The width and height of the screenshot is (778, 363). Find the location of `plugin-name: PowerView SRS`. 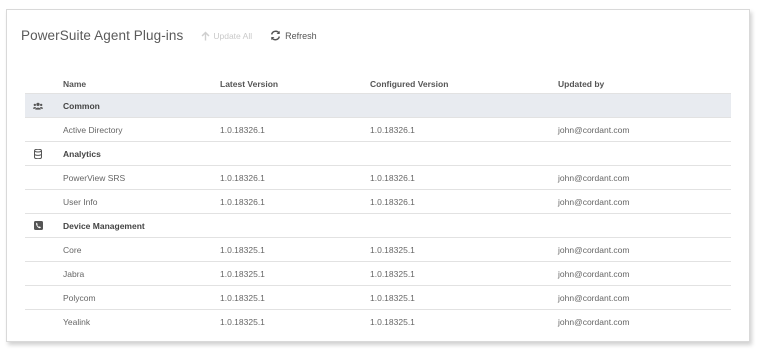

plugin-name: PowerView SRS is located at coordinates (94, 177).